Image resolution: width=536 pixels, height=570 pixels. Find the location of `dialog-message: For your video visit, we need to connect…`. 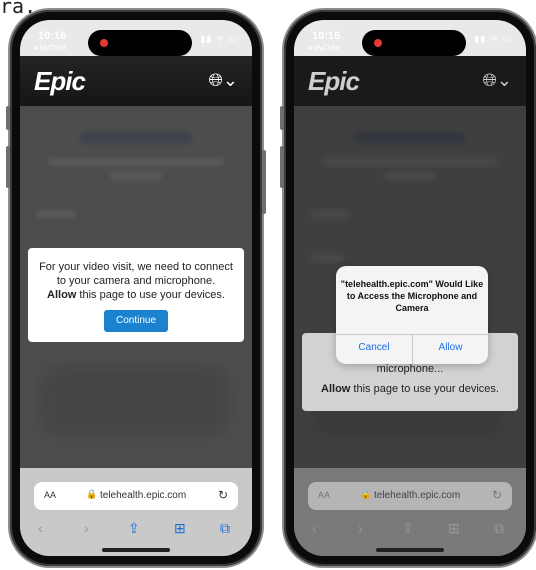

dialog-message: For your video visit, we need to connect… is located at coordinates (136, 274).